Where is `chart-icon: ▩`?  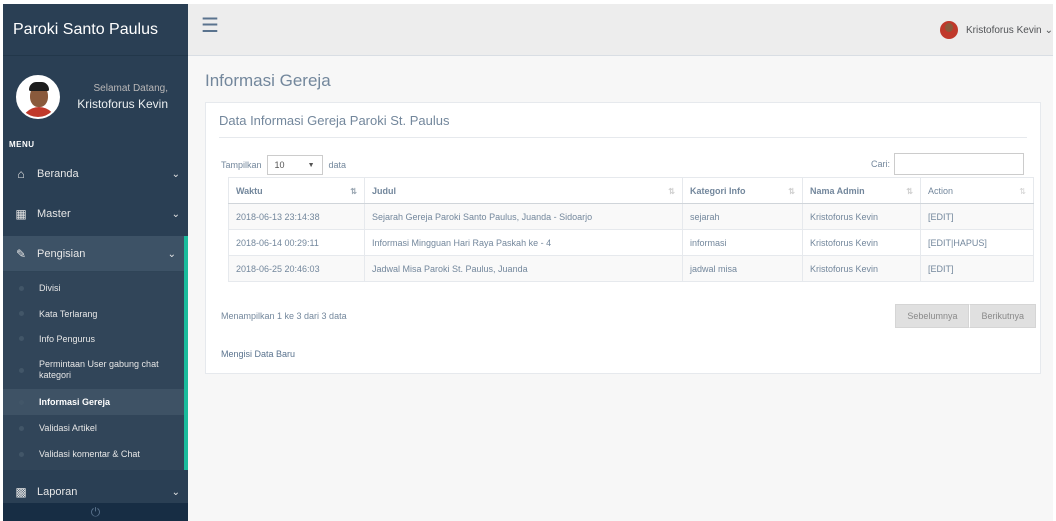 chart-icon: ▩ is located at coordinates (21, 492).